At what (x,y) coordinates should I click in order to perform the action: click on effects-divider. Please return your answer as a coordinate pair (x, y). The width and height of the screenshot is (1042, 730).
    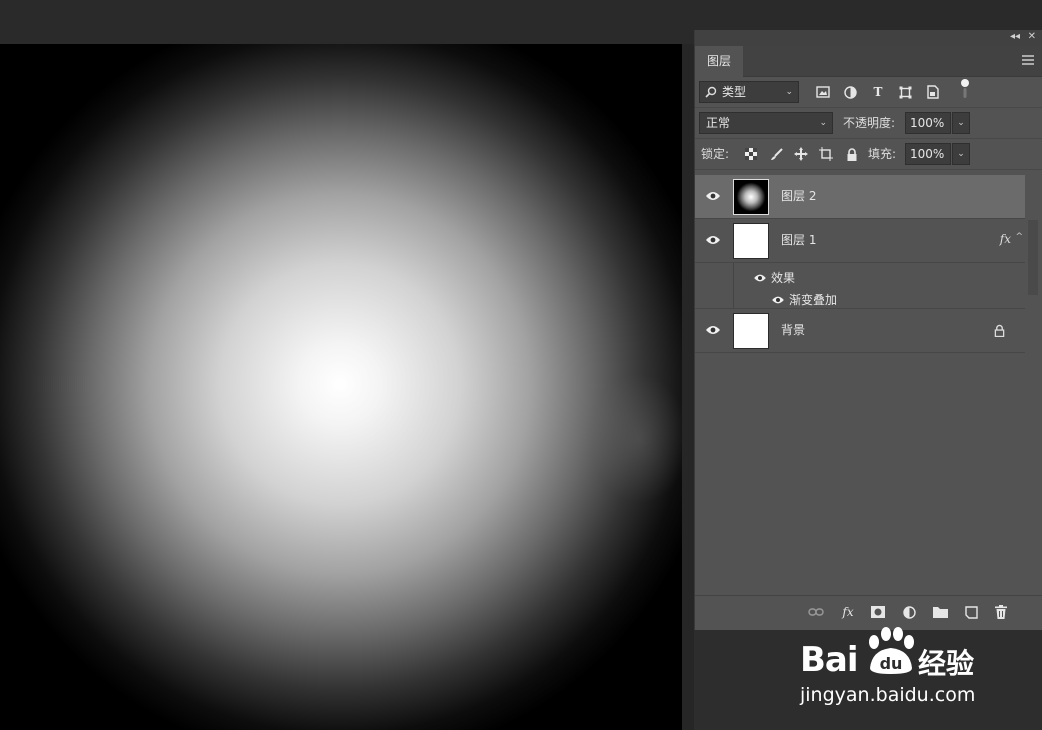
    Looking at the image, I should click on (733, 286).